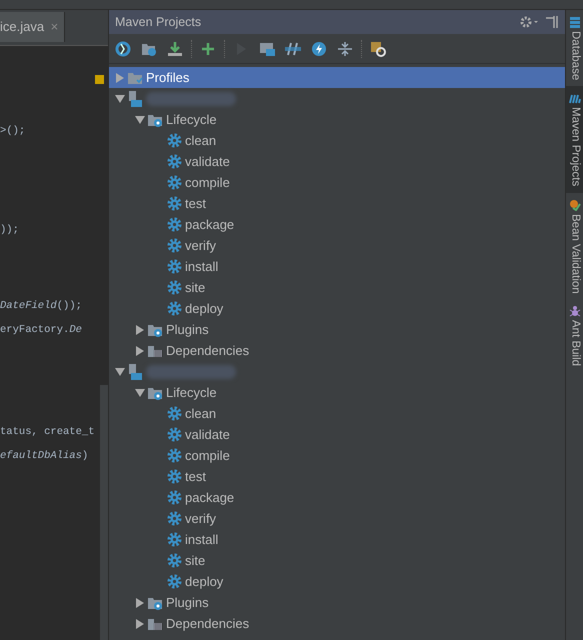 This screenshot has height=640, width=583. What do you see at coordinates (123, 48) in the screenshot?
I see `toolbar-button` at bounding box center [123, 48].